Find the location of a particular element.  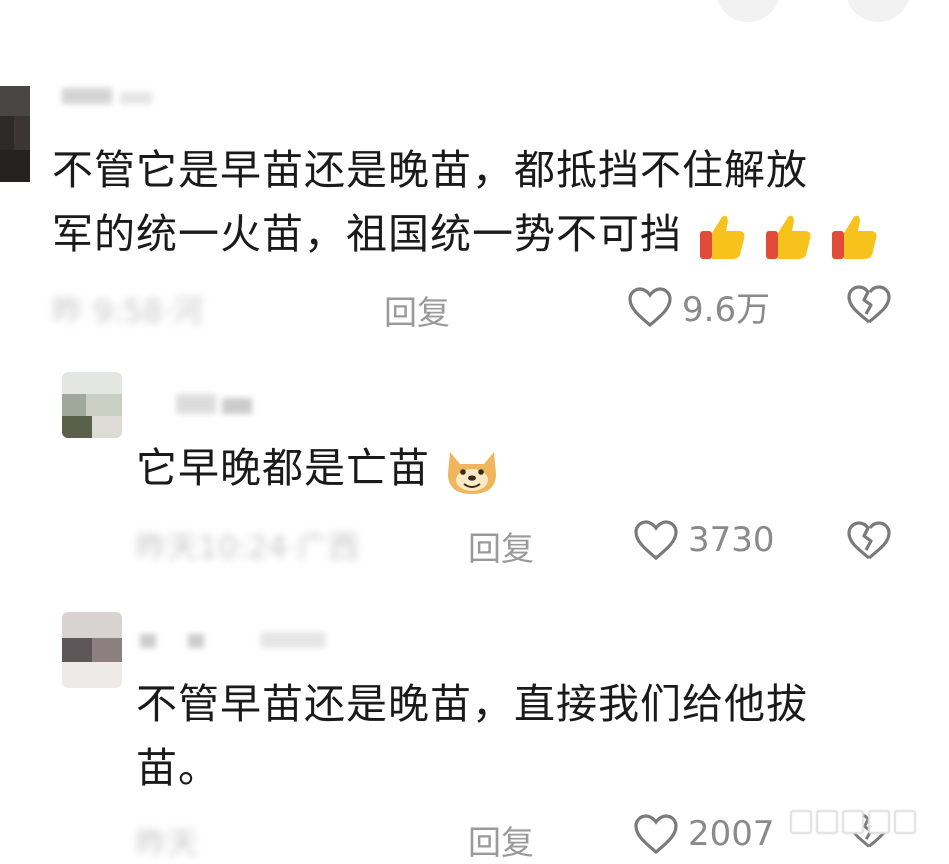

comment-text: 不管它是早苗还是晚苗，都抵挡不住解放 军的统一火苗，祖国统一势不可挡 is located at coordinates (492, 202).